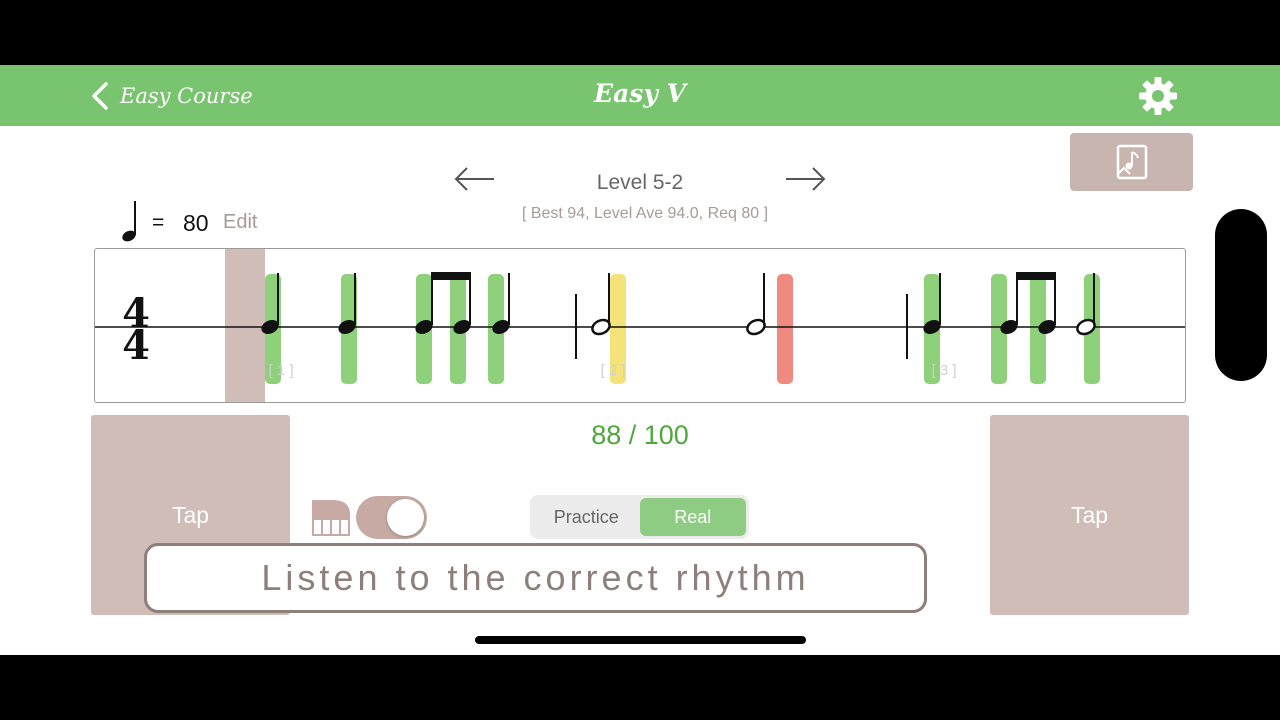 The image size is (1280, 720). I want to click on score-display: 88 / 100, so click(640, 435).